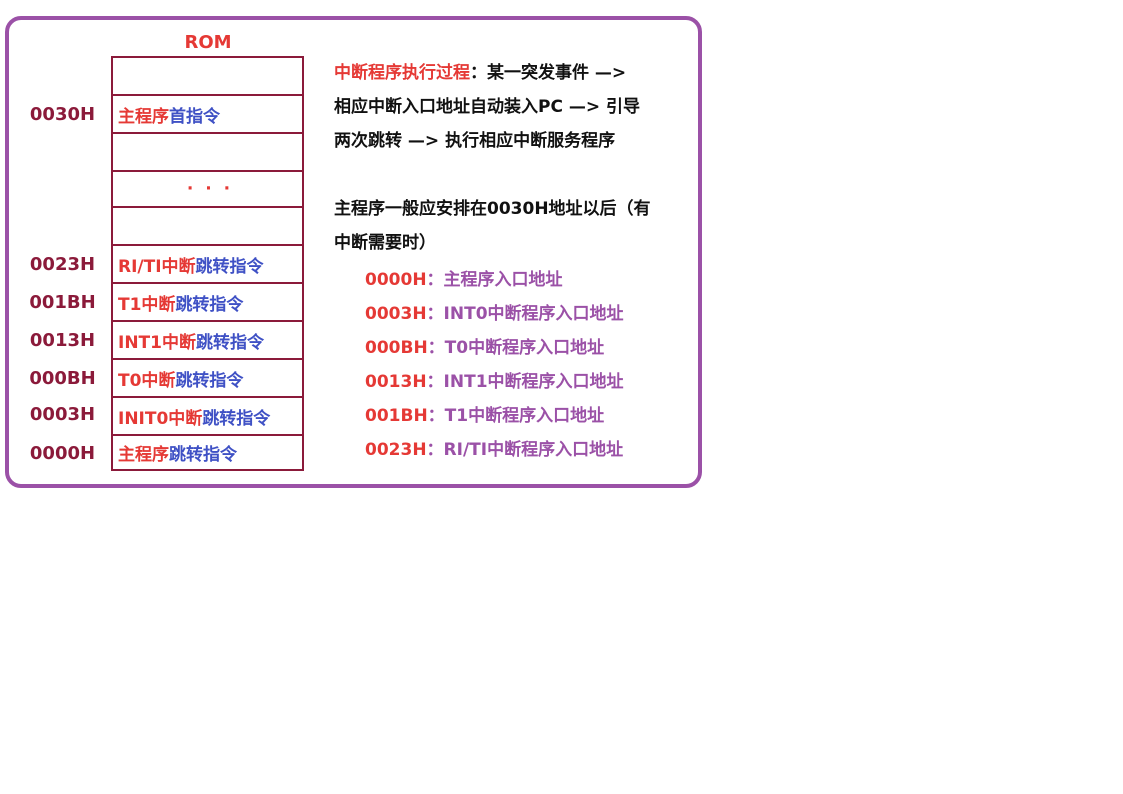  Describe the element at coordinates (62, 264) in the screenshot. I see `address-label-0023h: 0023H` at that location.